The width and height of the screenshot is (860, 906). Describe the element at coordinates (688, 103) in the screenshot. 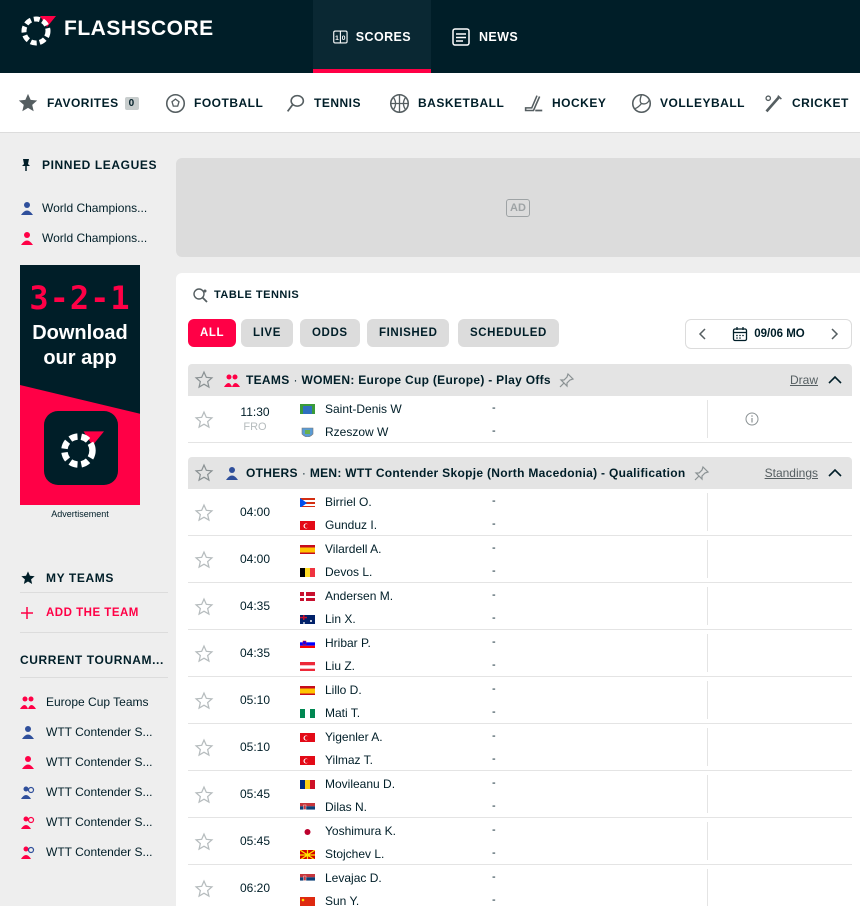

I see `nav-volleyball: VOLLEYBALL` at that location.